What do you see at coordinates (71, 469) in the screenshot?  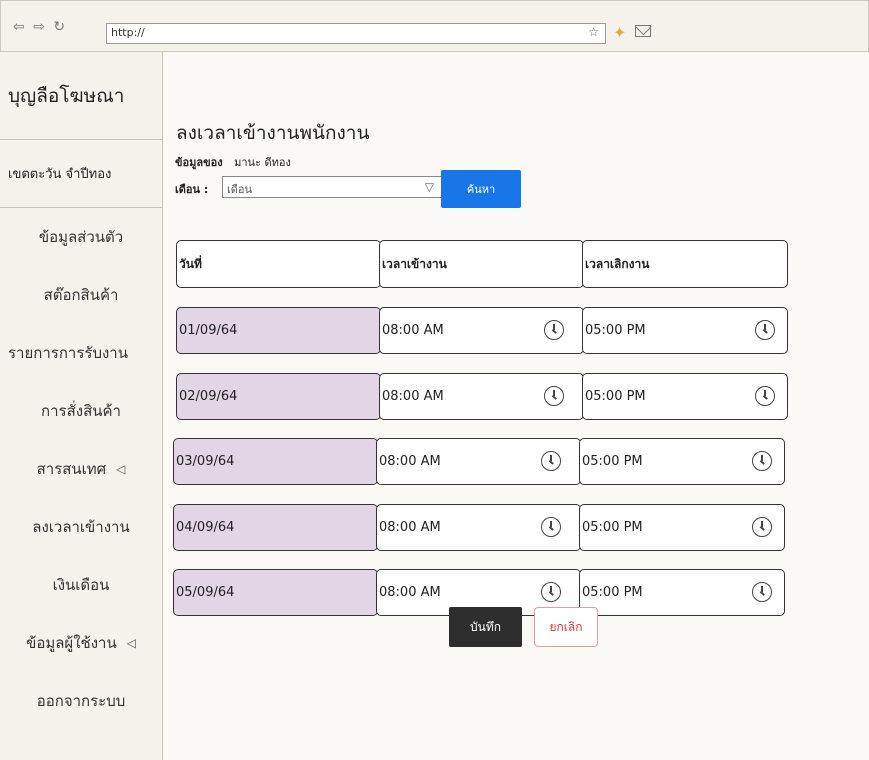 I see `sidebar-item-label: สารสนเทศ` at bounding box center [71, 469].